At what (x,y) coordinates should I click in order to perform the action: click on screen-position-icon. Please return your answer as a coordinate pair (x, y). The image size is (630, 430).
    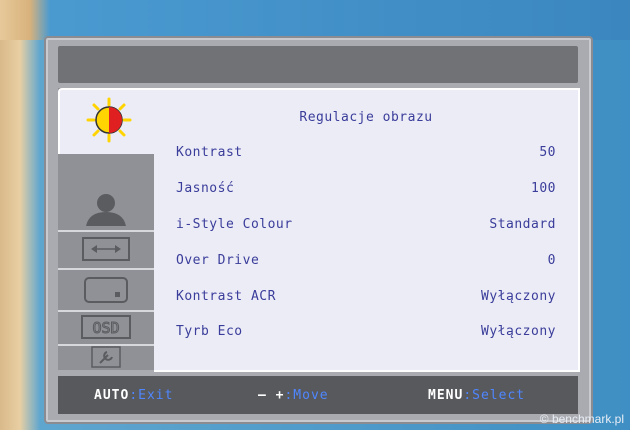
    Looking at the image, I should click on (106, 251).